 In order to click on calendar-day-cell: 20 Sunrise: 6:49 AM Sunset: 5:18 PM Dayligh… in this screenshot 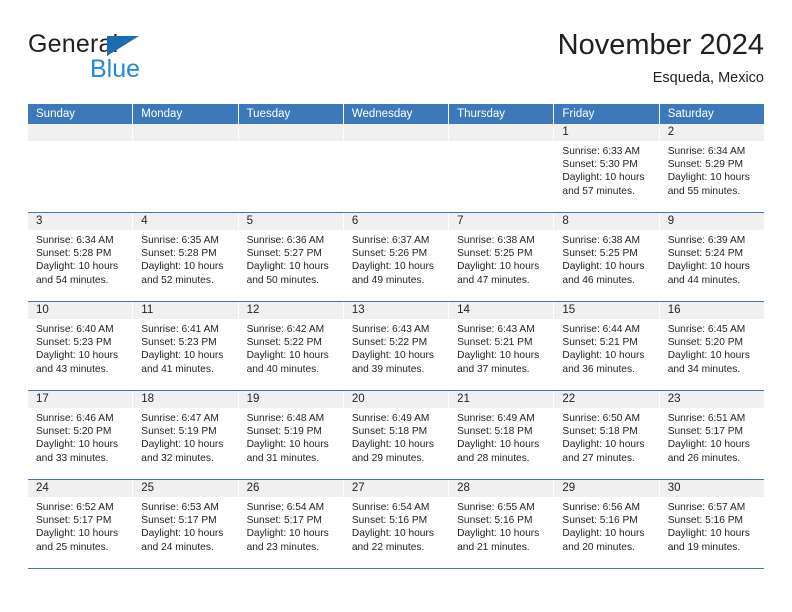, I will do `click(396, 435)`.